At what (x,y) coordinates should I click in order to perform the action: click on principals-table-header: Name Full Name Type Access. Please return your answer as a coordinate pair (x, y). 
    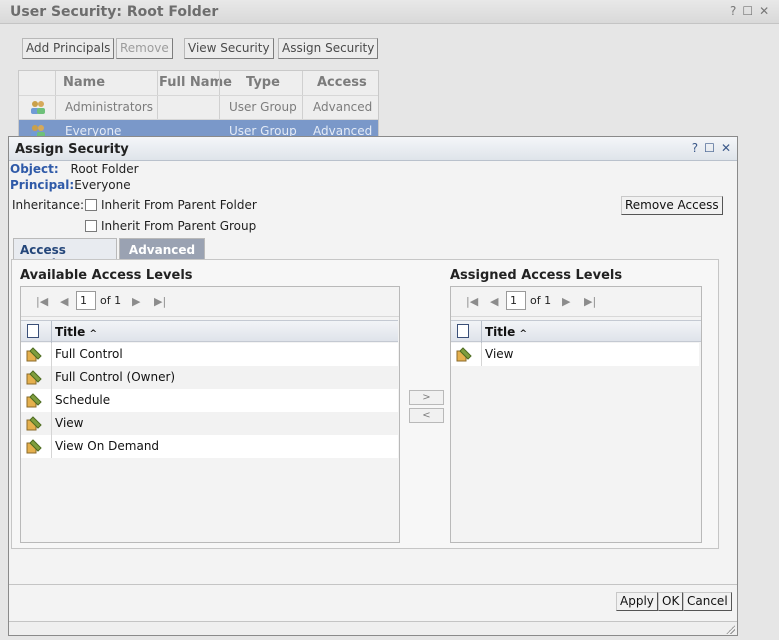
    Looking at the image, I should click on (198, 83).